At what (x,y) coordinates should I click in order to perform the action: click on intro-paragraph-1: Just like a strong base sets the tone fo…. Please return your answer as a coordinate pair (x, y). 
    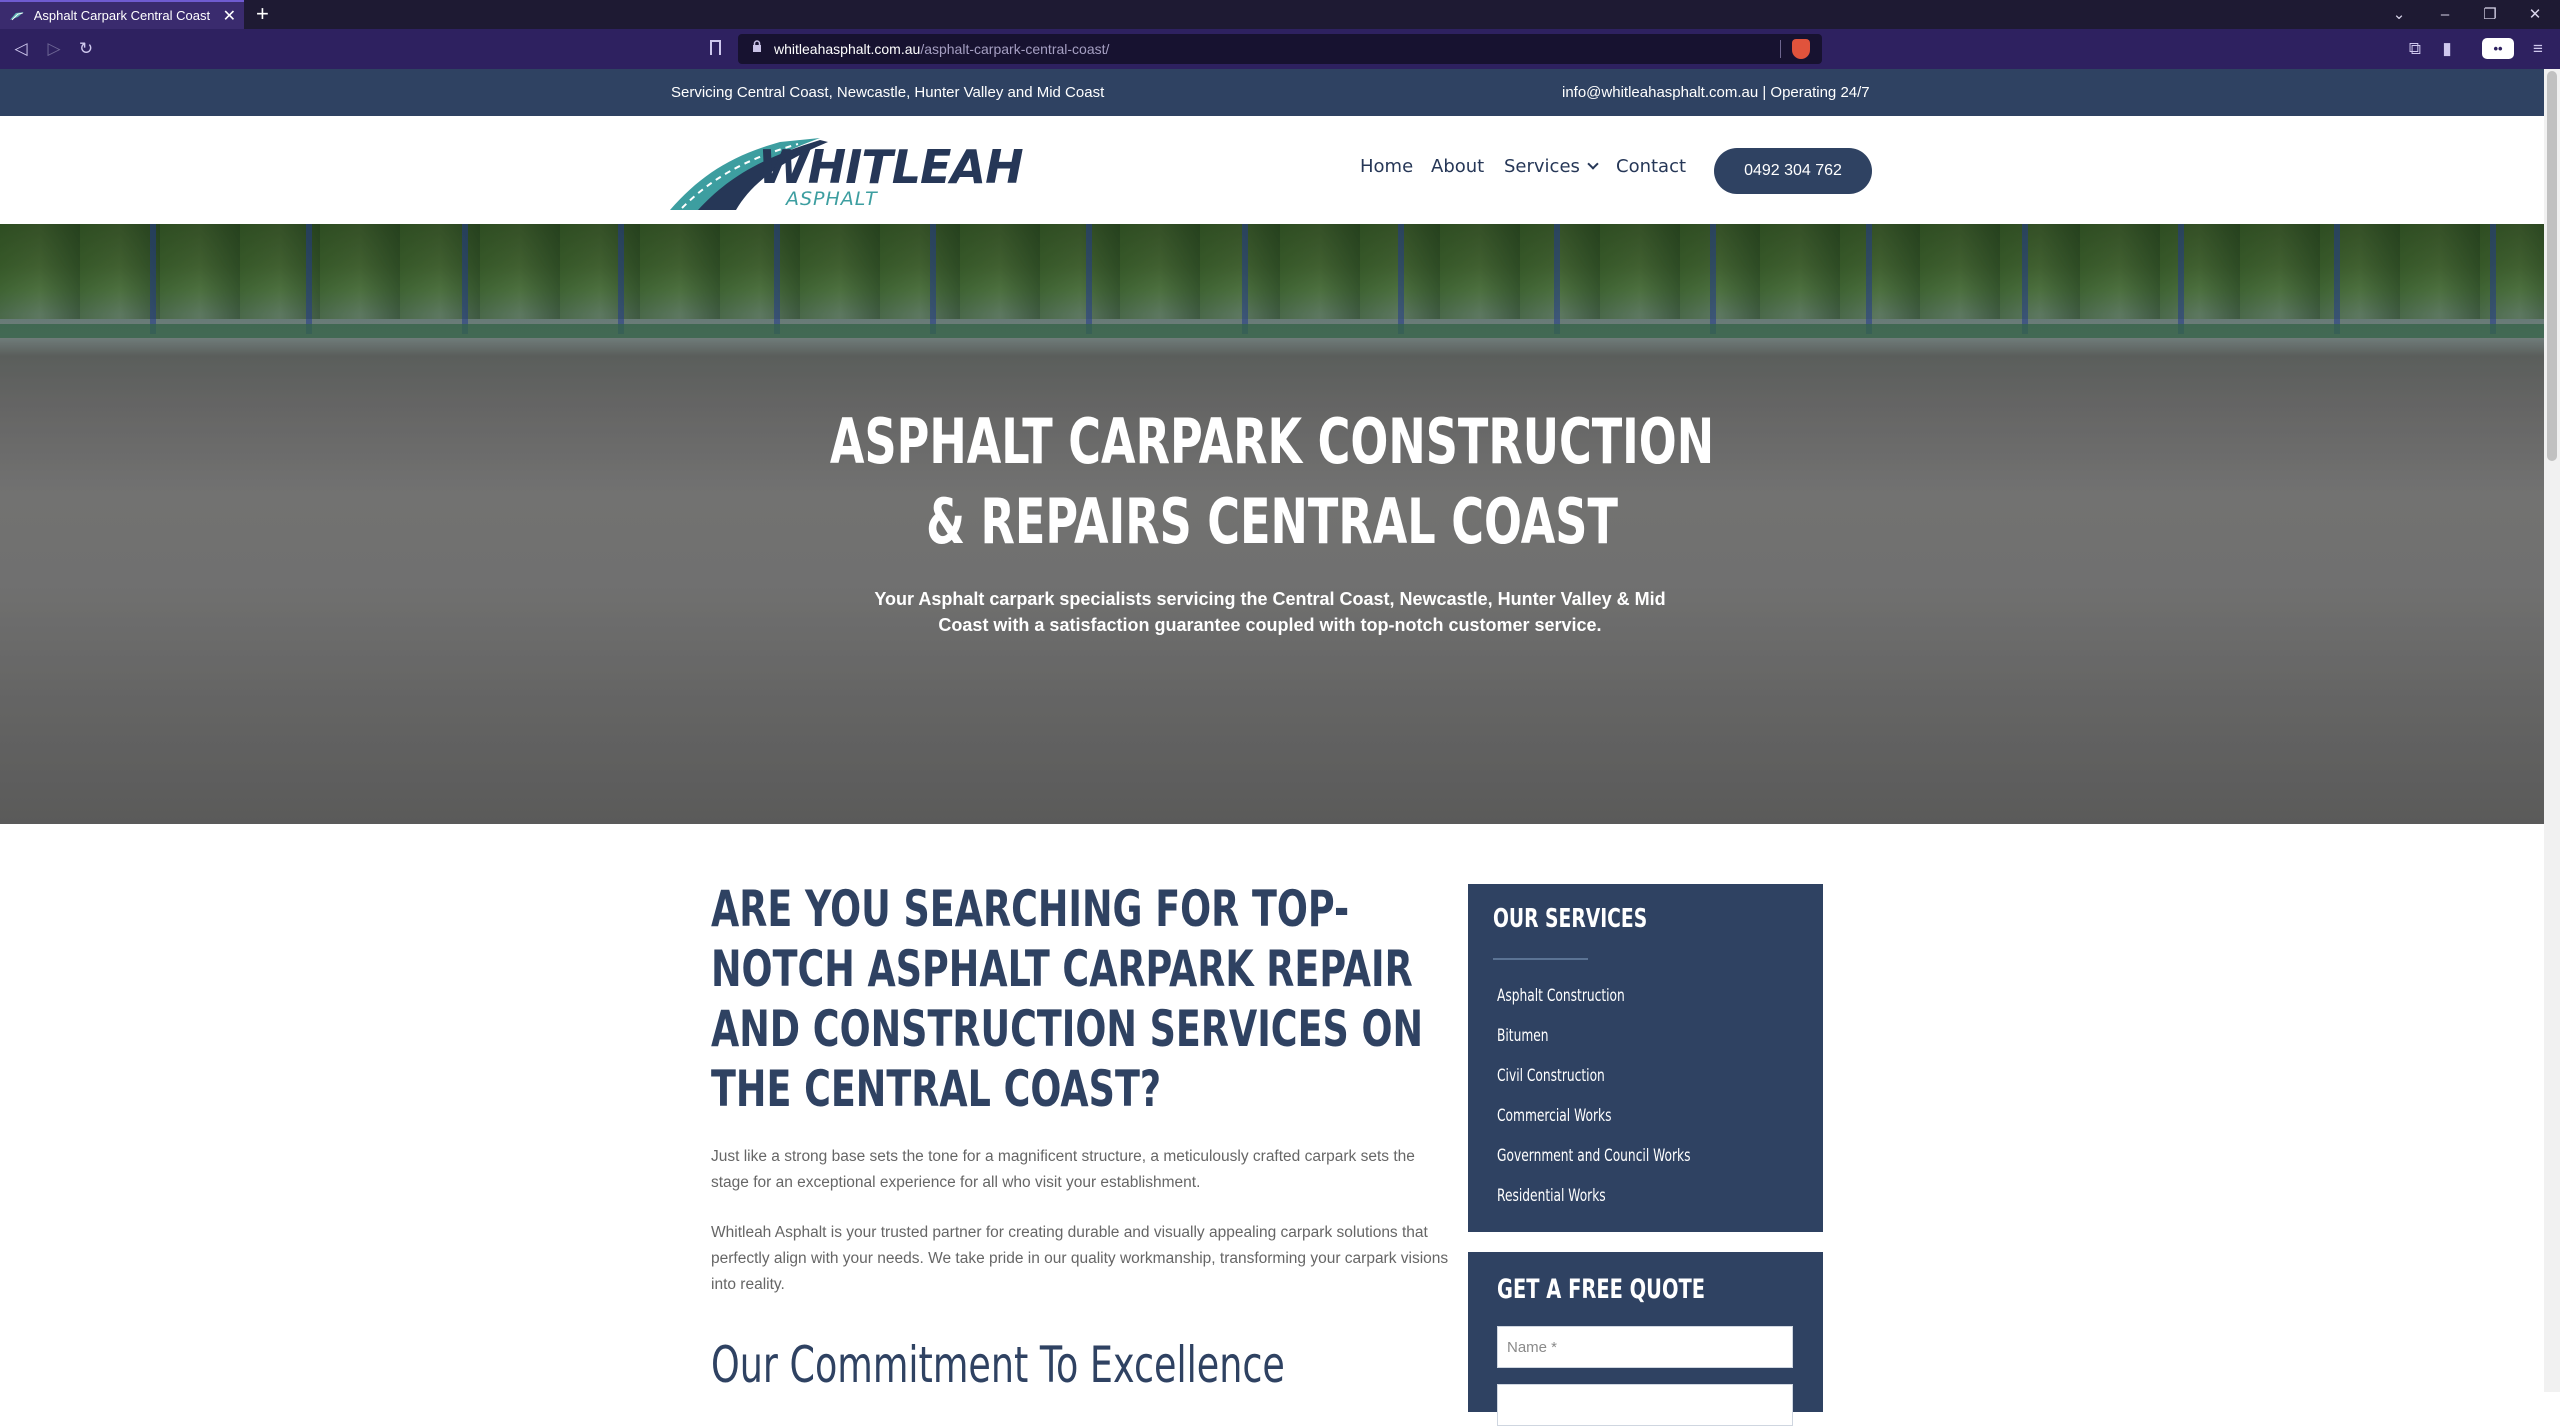
    Looking at the image, I should click on (1063, 1169).